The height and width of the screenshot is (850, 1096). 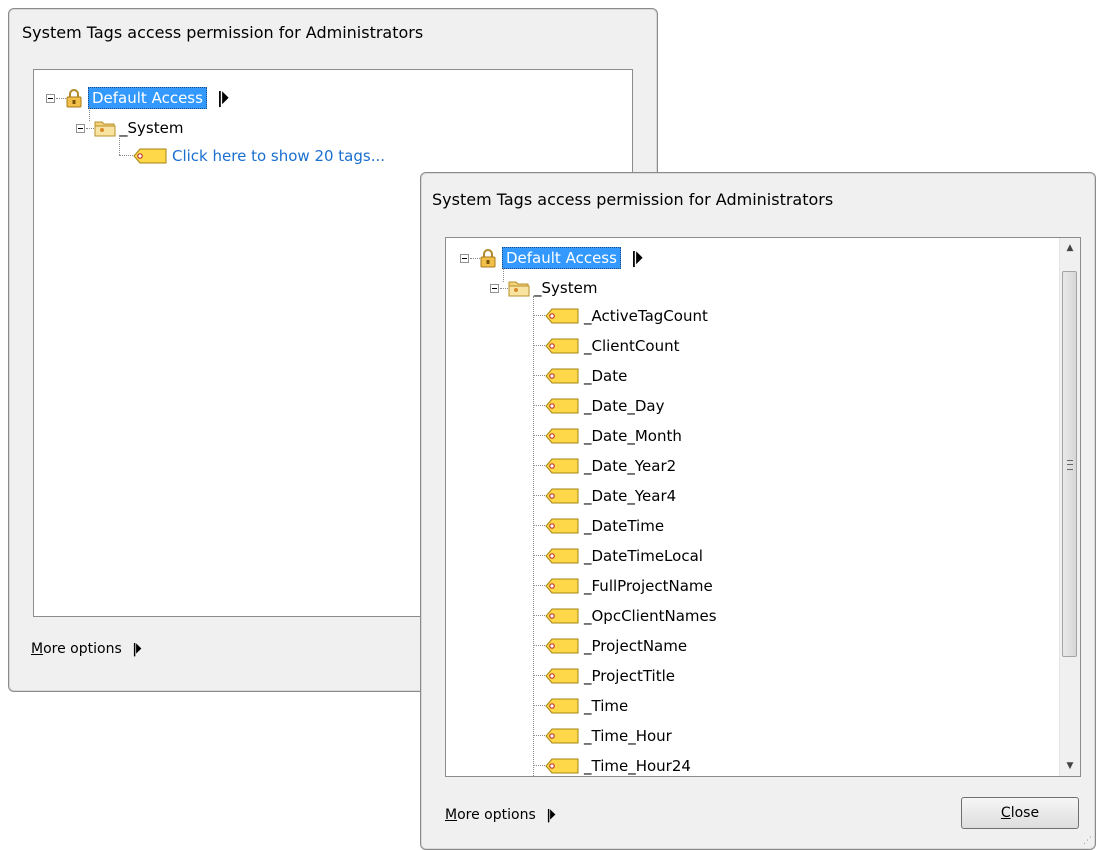 I want to click on tag-item: _ProjectTitle, so click(x=609, y=676).